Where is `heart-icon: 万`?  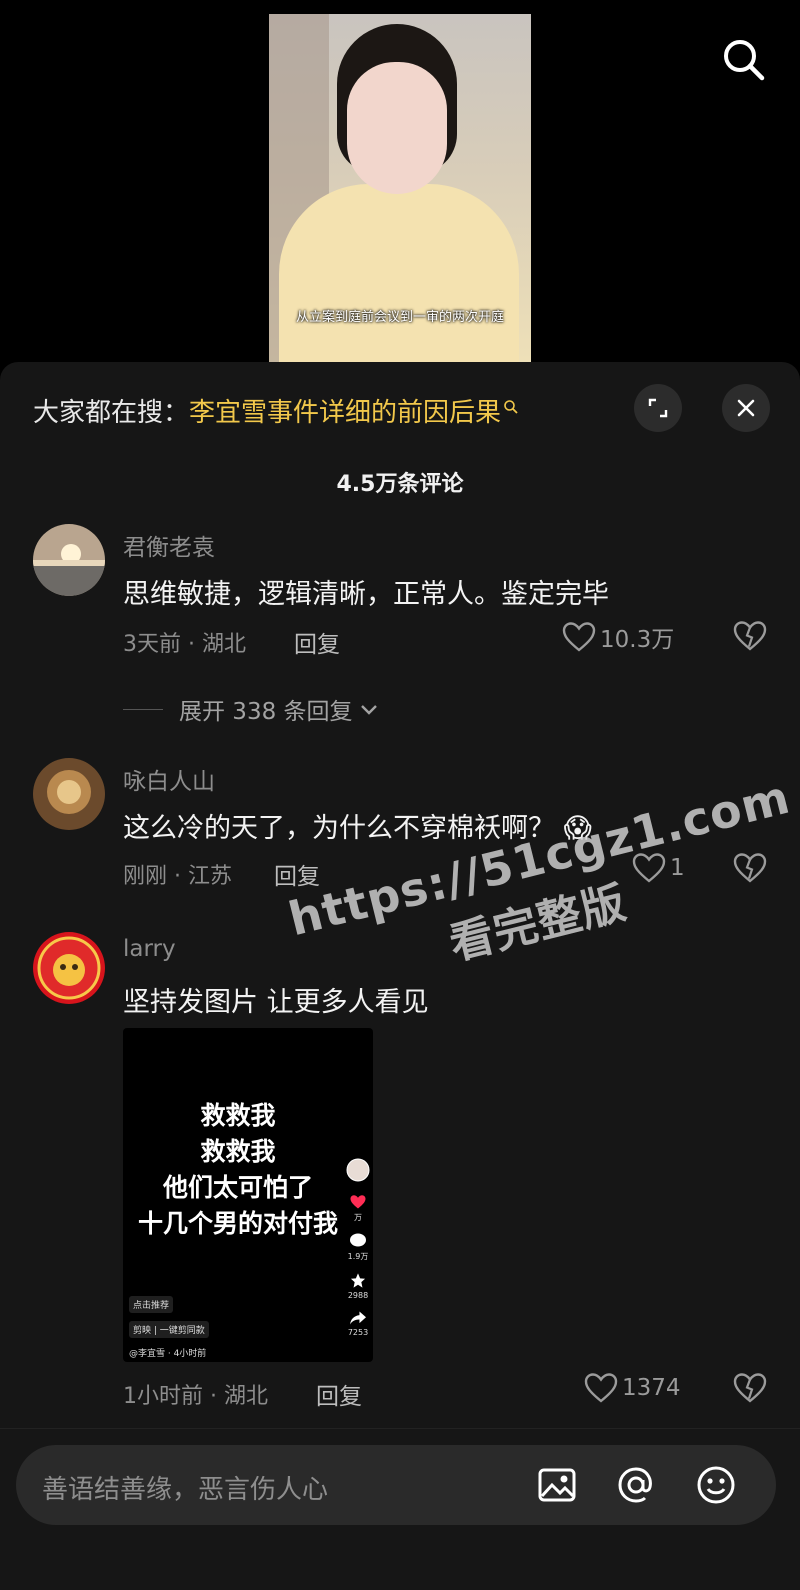
heart-icon: 万 is located at coordinates (358, 1208).